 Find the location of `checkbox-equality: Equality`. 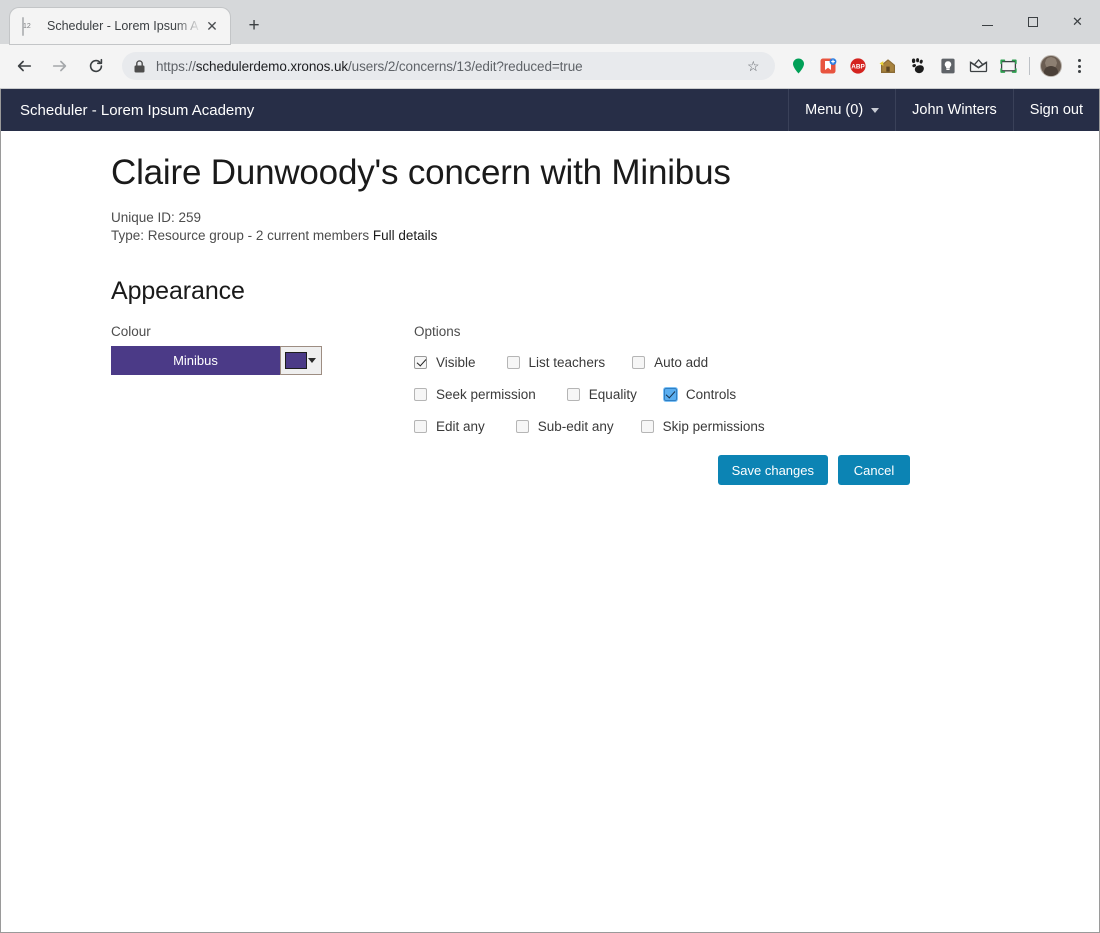

checkbox-equality: Equality is located at coordinates (601, 394).